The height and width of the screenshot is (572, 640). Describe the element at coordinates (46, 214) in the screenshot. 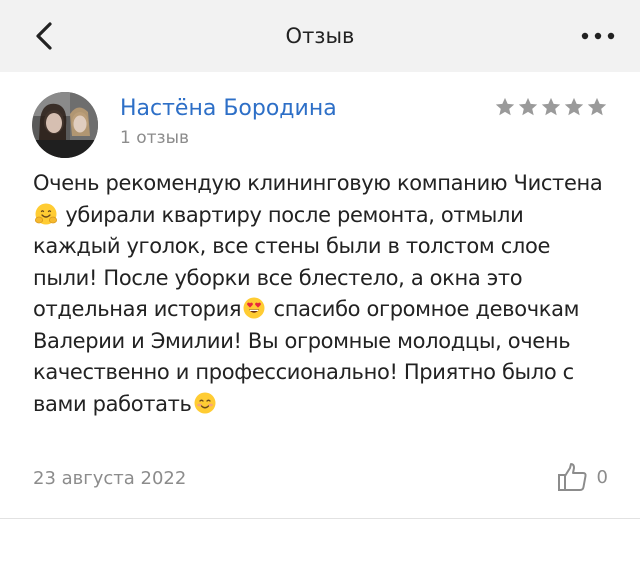

I see `hugging-face-emoji-icon` at that location.